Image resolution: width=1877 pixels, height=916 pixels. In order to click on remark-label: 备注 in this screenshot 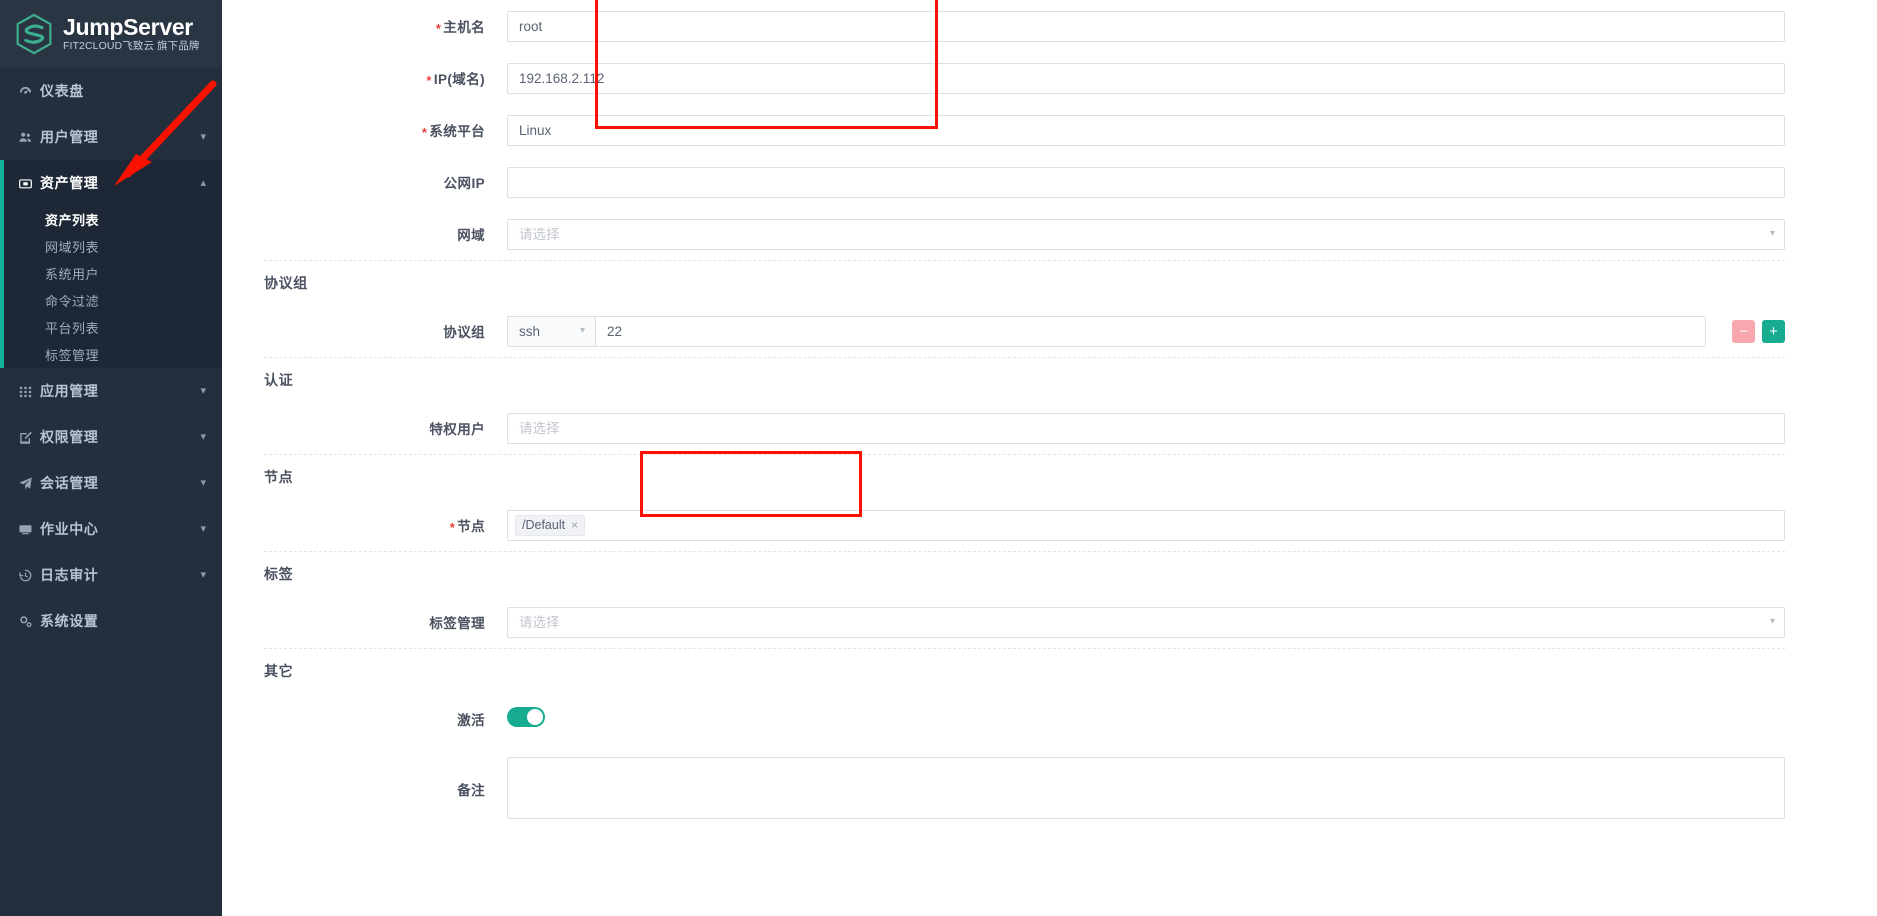, I will do `click(471, 790)`.